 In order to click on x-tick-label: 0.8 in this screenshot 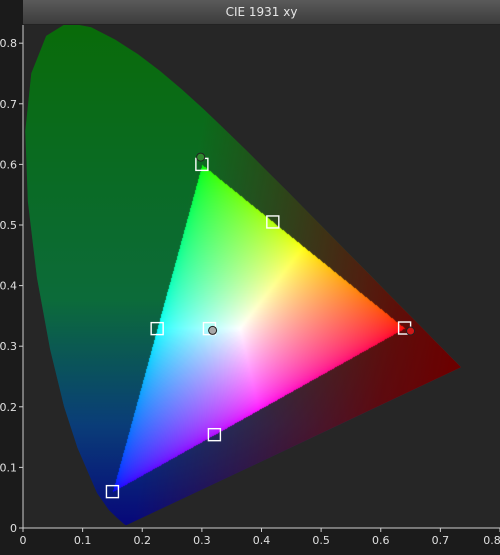, I will do `click(491, 540)`.